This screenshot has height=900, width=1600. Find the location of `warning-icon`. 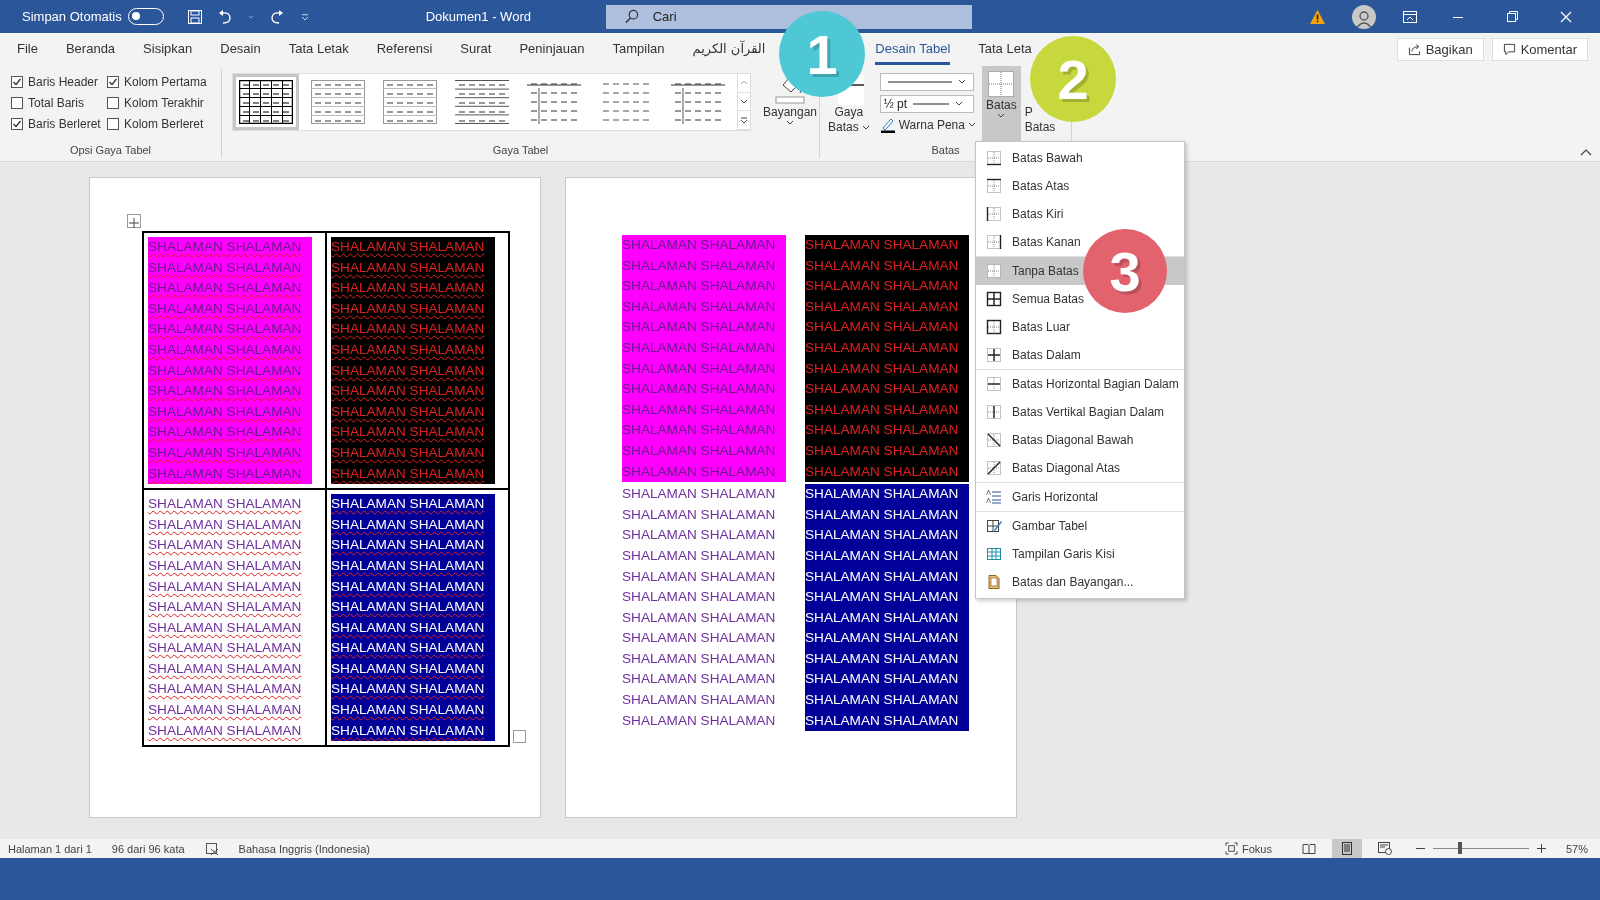

warning-icon is located at coordinates (1317, 16).